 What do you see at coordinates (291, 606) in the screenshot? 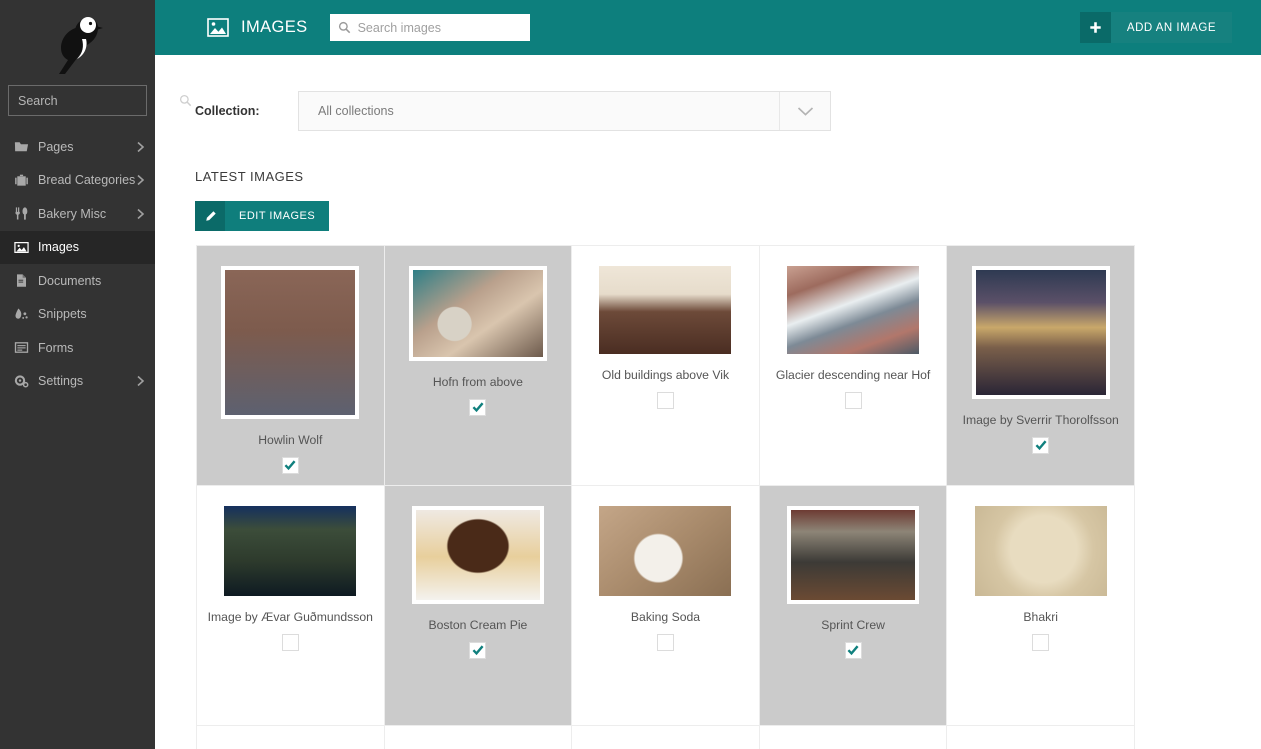
I see `image-card: Image by Ævar Guðmundsson` at bounding box center [291, 606].